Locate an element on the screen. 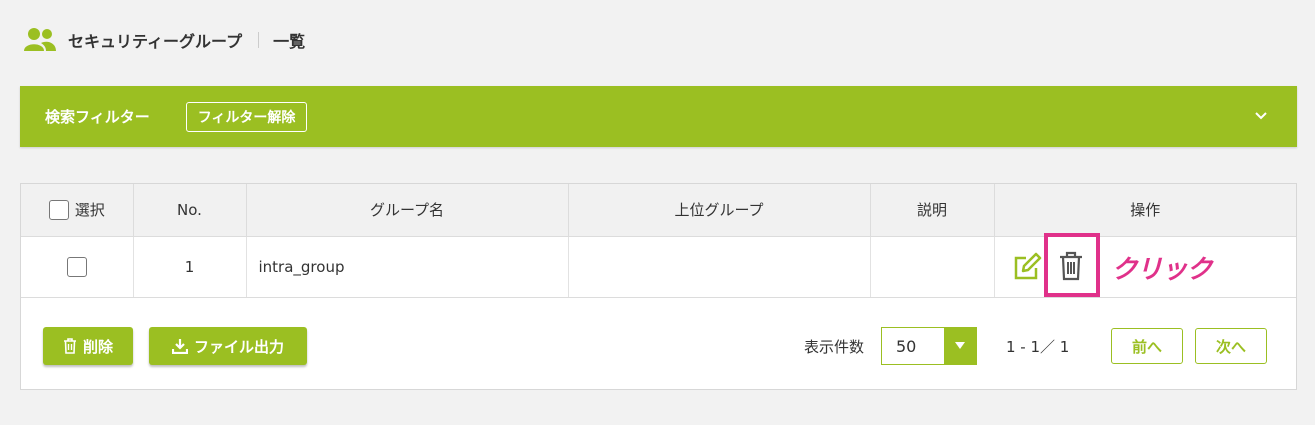 This screenshot has height=425, width=1315. delete-button: 削除 is located at coordinates (88, 346).